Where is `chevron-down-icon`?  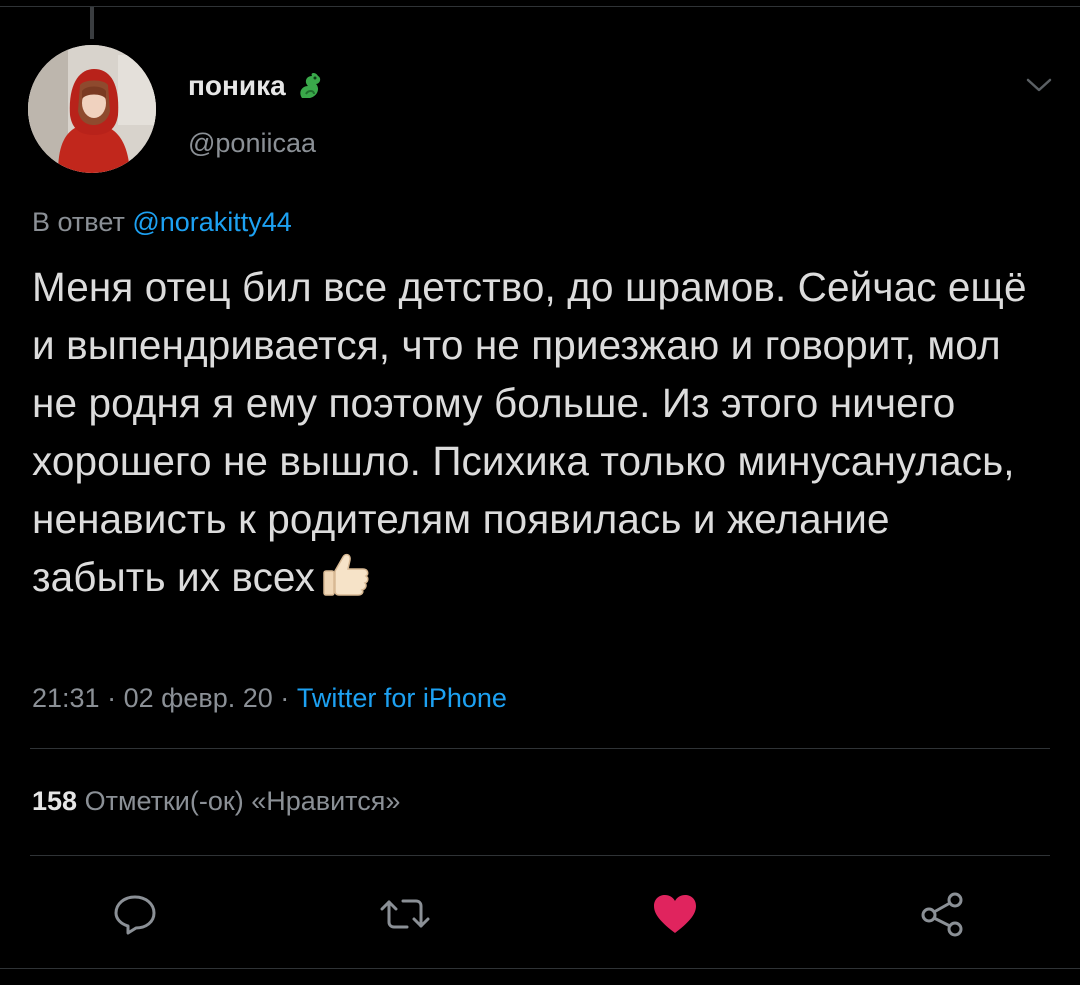
chevron-down-icon is located at coordinates (1039, 84).